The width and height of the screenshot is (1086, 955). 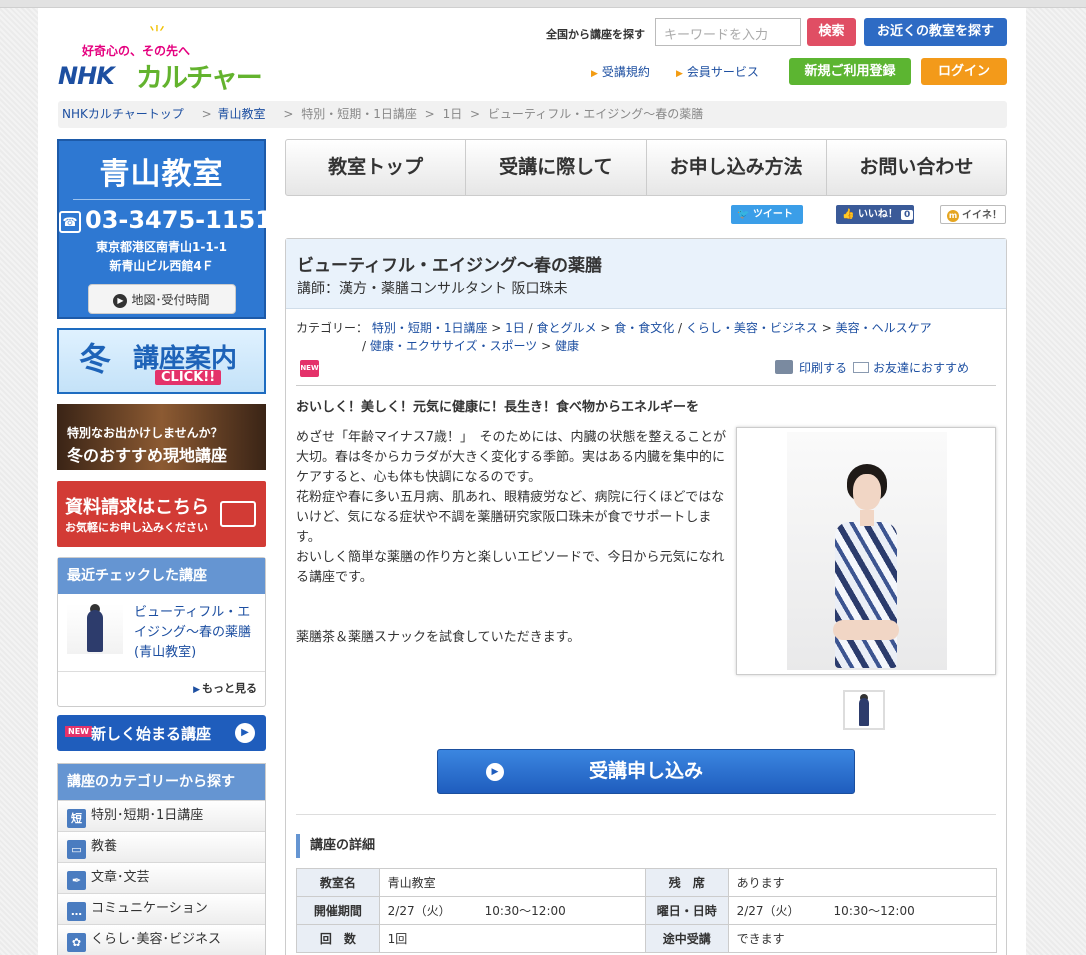 What do you see at coordinates (161, 361) in the screenshot?
I see `winter-courses-banner: 冬 講座案内 CLICK!!` at bounding box center [161, 361].